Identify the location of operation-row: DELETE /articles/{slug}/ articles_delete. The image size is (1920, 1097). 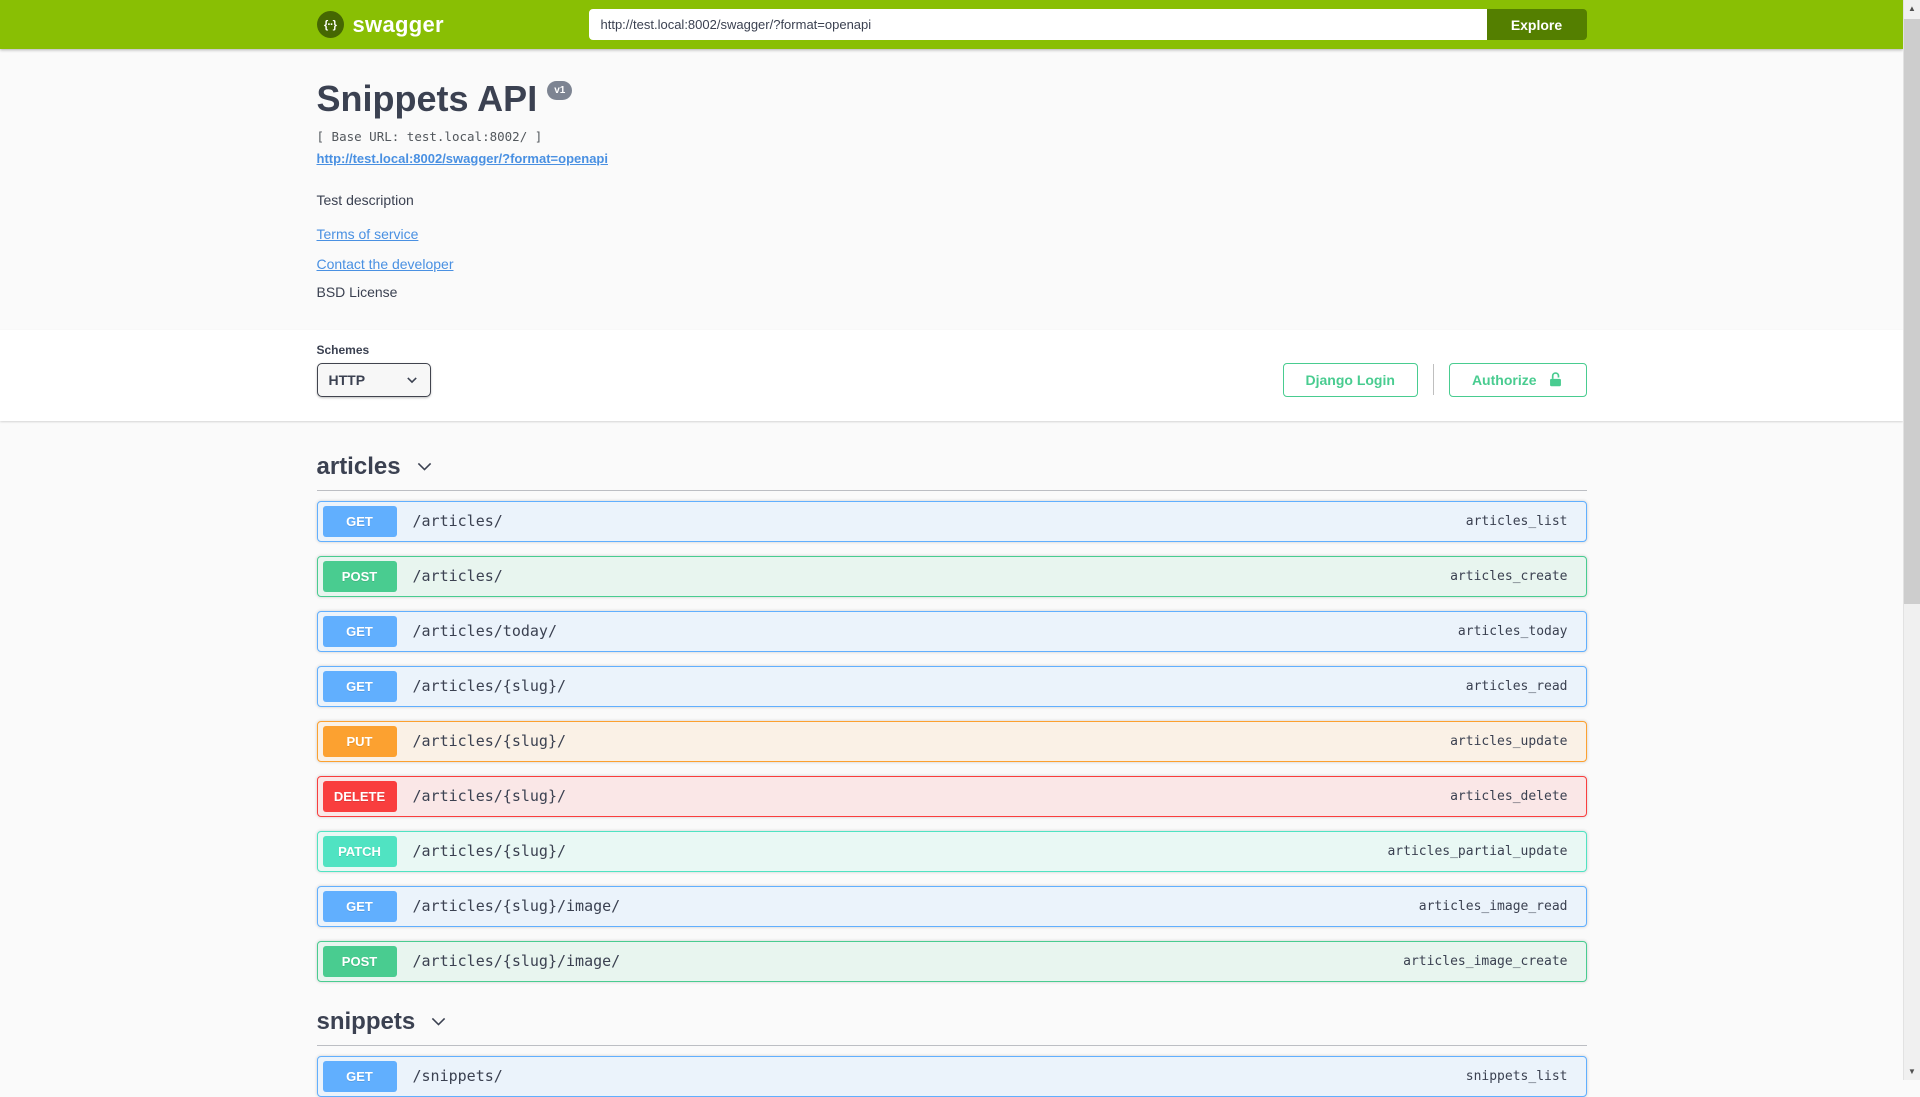
(951, 796).